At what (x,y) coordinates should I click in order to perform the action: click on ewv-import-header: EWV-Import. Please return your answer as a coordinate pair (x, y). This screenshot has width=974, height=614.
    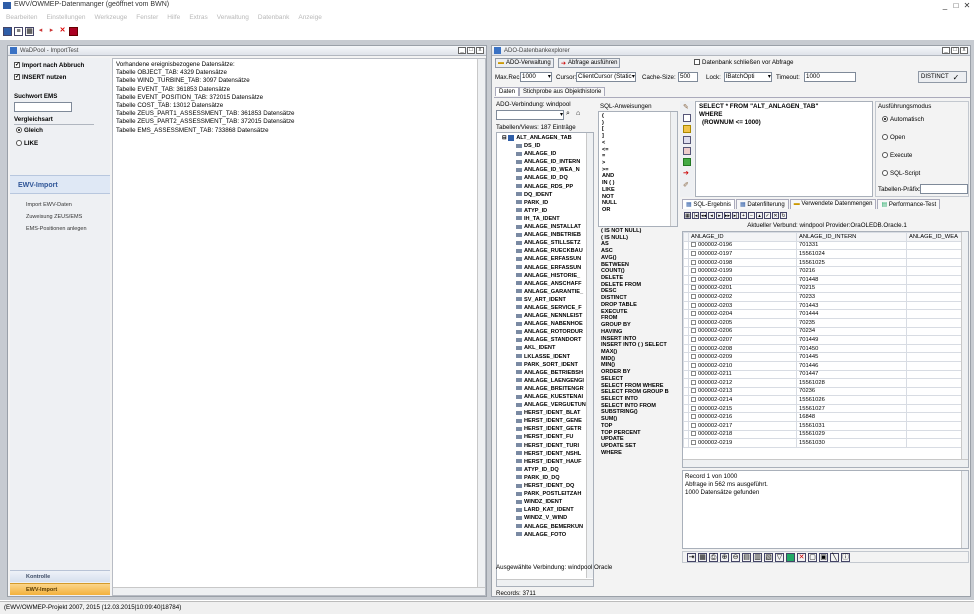
    Looking at the image, I should click on (60, 184).